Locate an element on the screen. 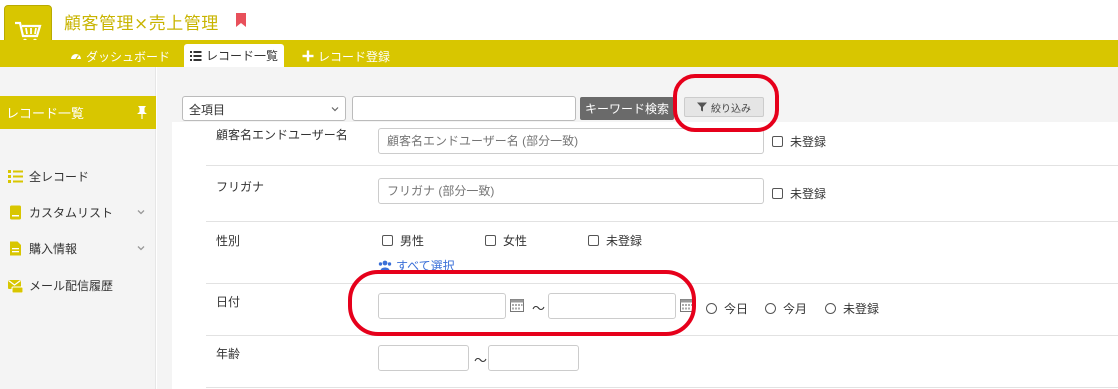  filter-row-name: 顧客名エンドユーザー名 未登録 is located at coordinates (662, 143).